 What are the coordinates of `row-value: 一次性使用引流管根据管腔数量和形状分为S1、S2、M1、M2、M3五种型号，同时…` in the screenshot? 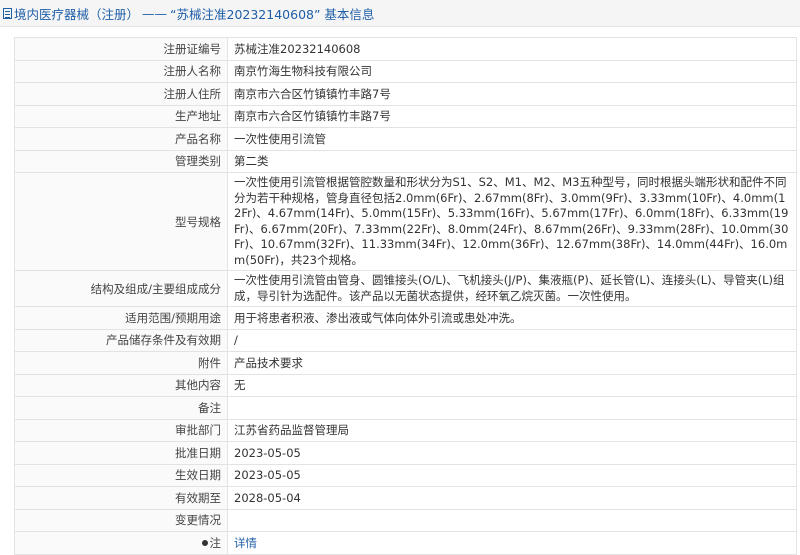 It's located at (512, 221).